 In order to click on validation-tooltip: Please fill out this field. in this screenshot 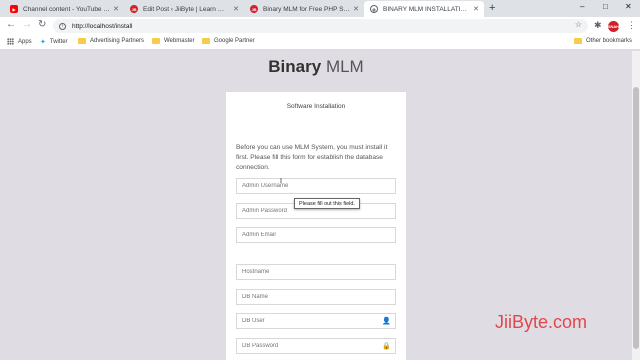, I will do `click(327, 203)`.